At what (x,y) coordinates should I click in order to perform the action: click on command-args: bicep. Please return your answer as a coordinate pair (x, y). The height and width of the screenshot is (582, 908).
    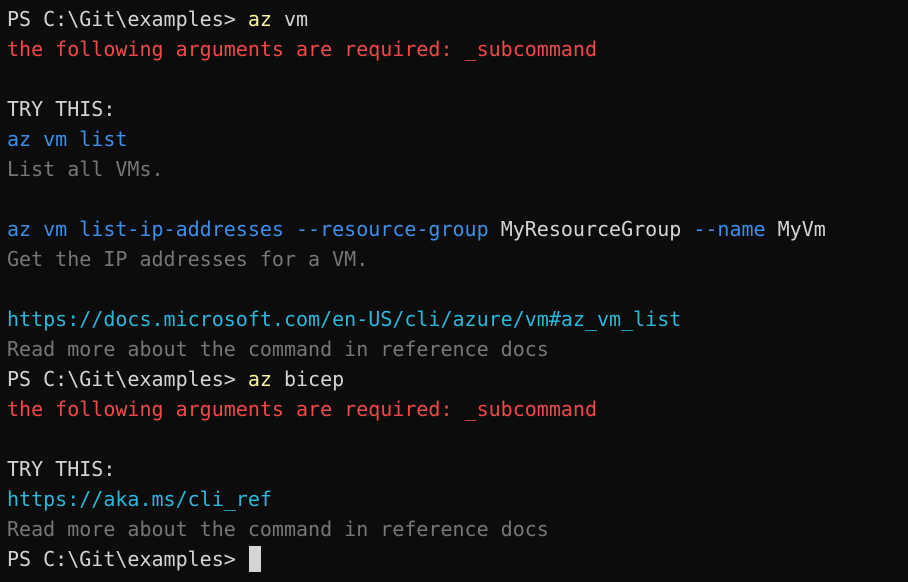
    Looking at the image, I should click on (308, 379).